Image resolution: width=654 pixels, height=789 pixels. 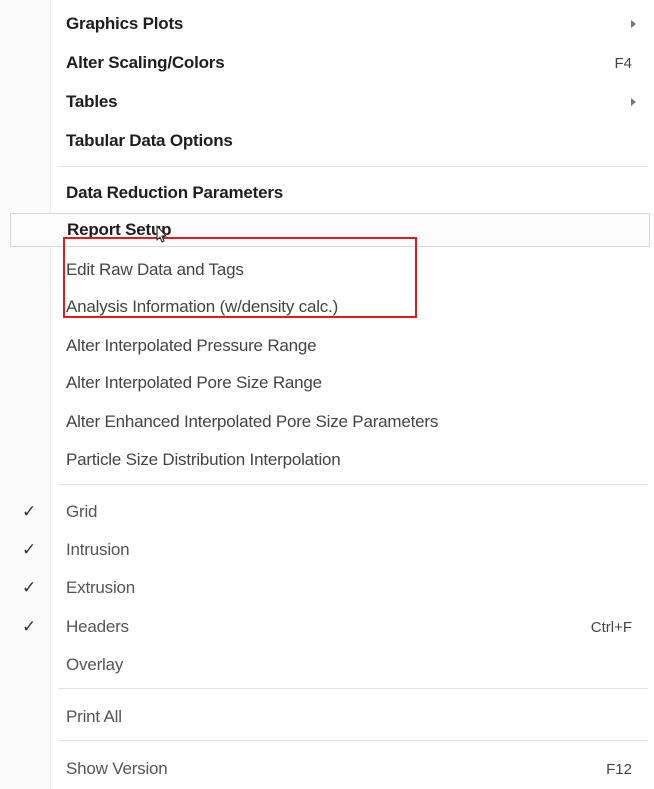 I want to click on menu-item-report-setup: Report Setup, so click(x=330, y=230).